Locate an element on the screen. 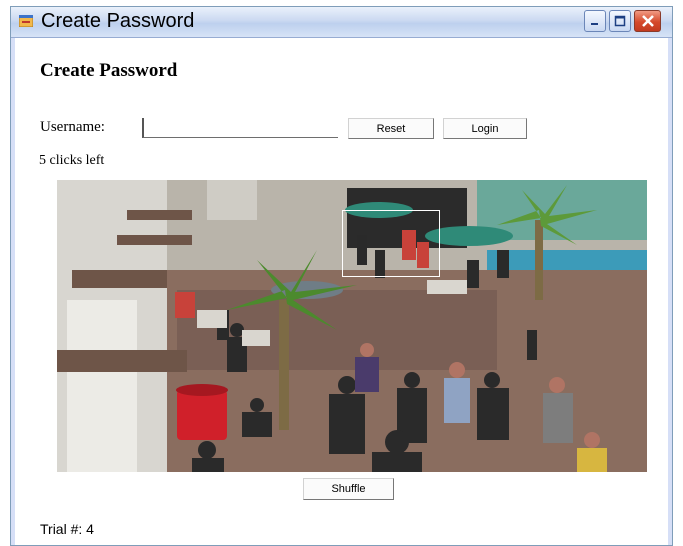  close-button is located at coordinates (647, 21).